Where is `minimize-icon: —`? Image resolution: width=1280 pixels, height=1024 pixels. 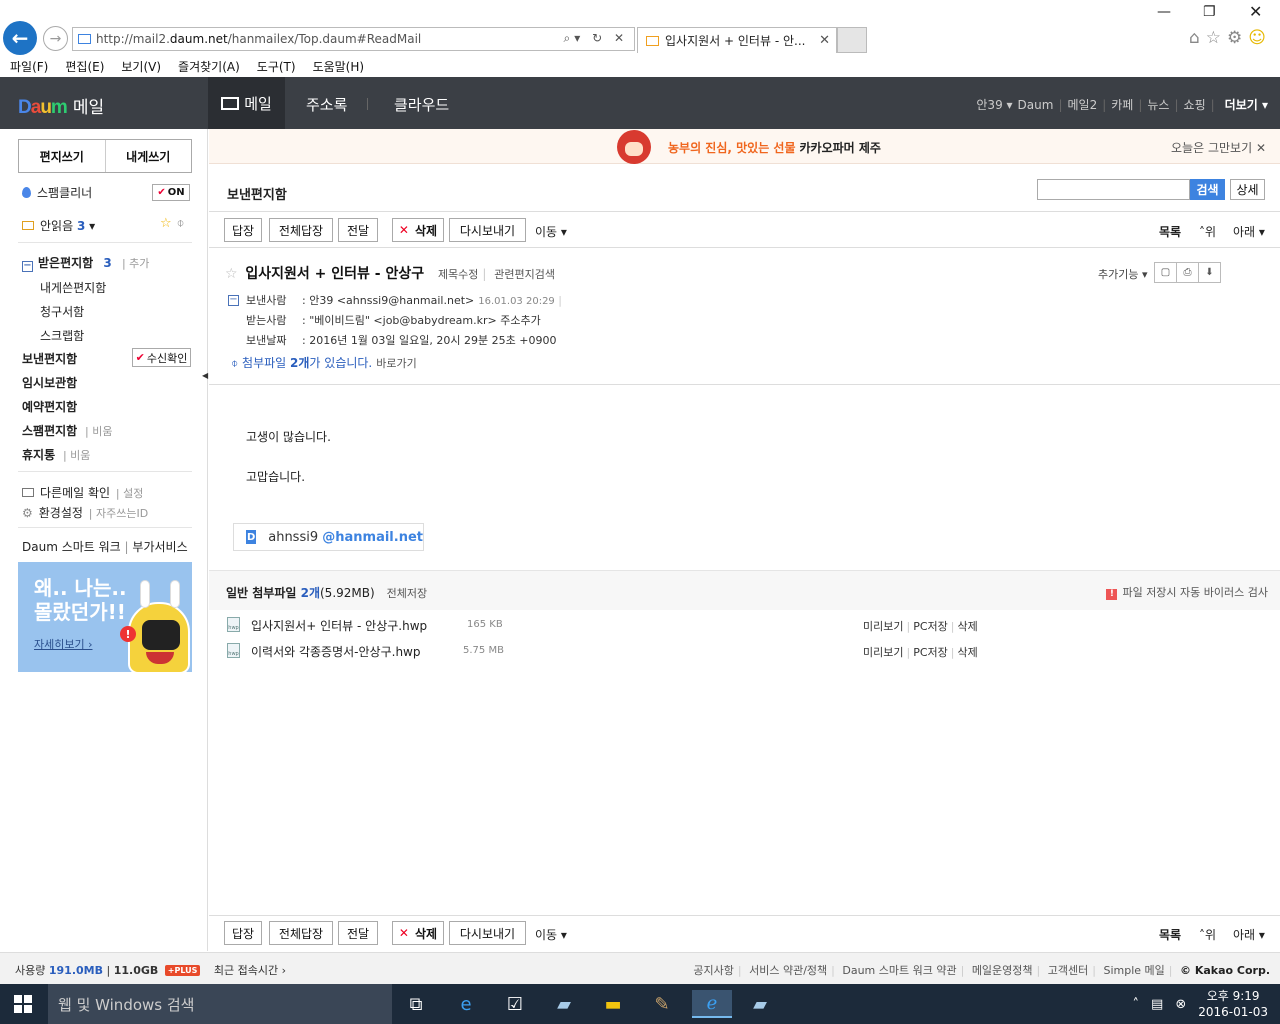 minimize-icon: — is located at coordinates (1164, 12).